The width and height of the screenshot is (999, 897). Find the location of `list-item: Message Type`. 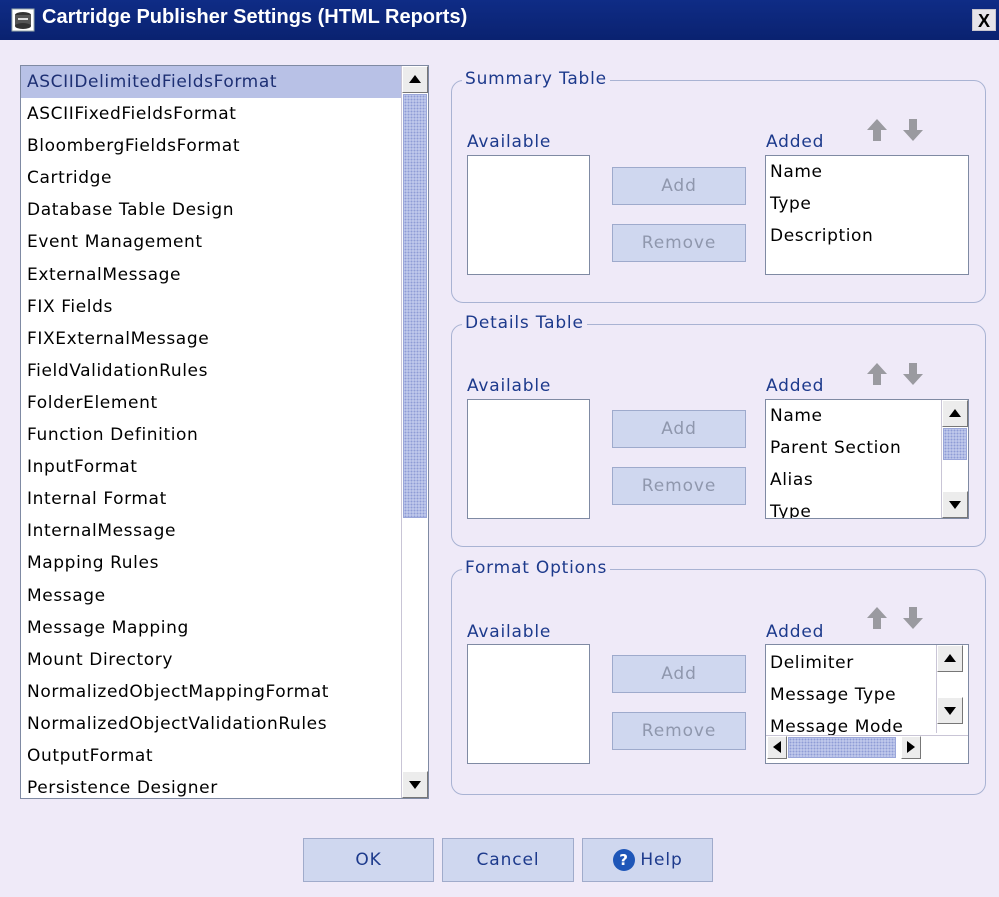

list-item: Message Type is located at coordinates (851, 695).